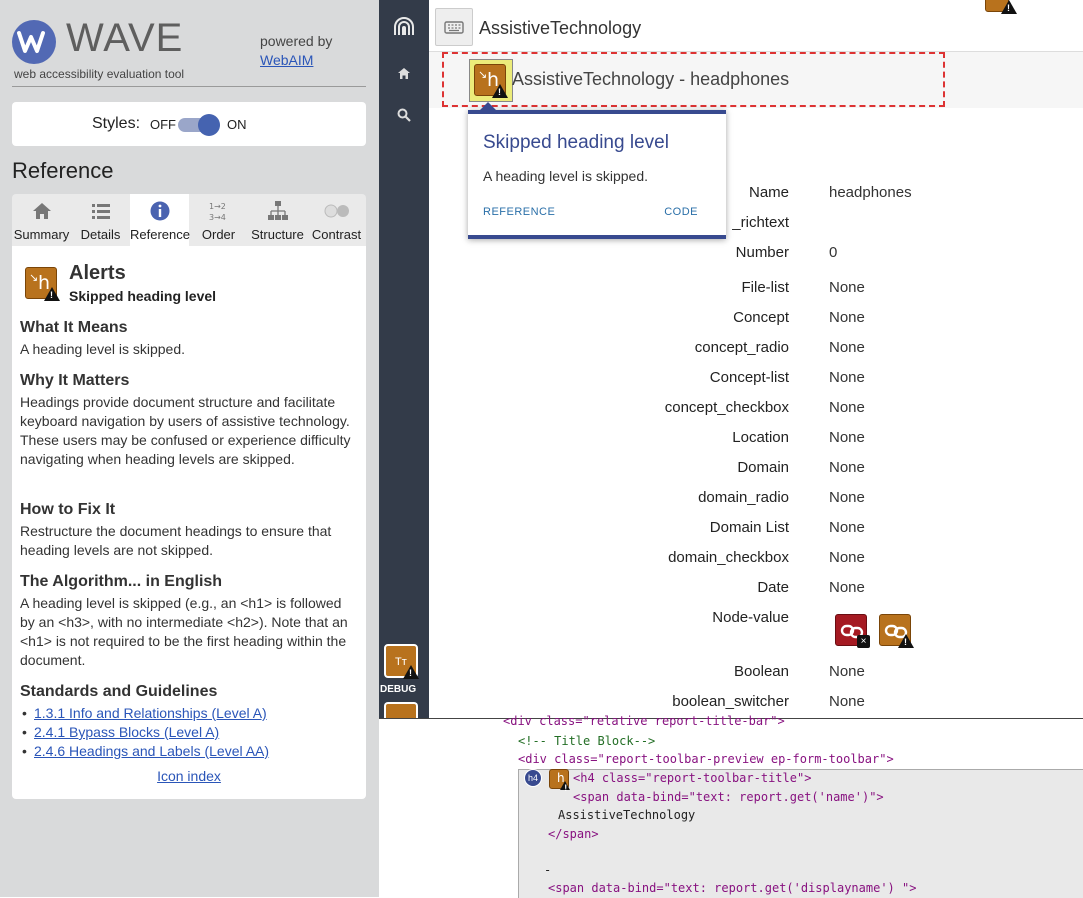 The image size is (1083, 898). I want to click on wave-logo: WAVE web accessibility evaluation tool, so click(98, 51).